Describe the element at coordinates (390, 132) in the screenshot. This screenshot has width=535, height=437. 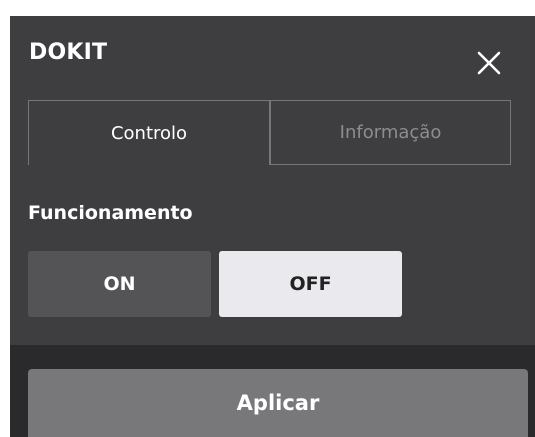
I see `tab-informacao: Informação` at that location.